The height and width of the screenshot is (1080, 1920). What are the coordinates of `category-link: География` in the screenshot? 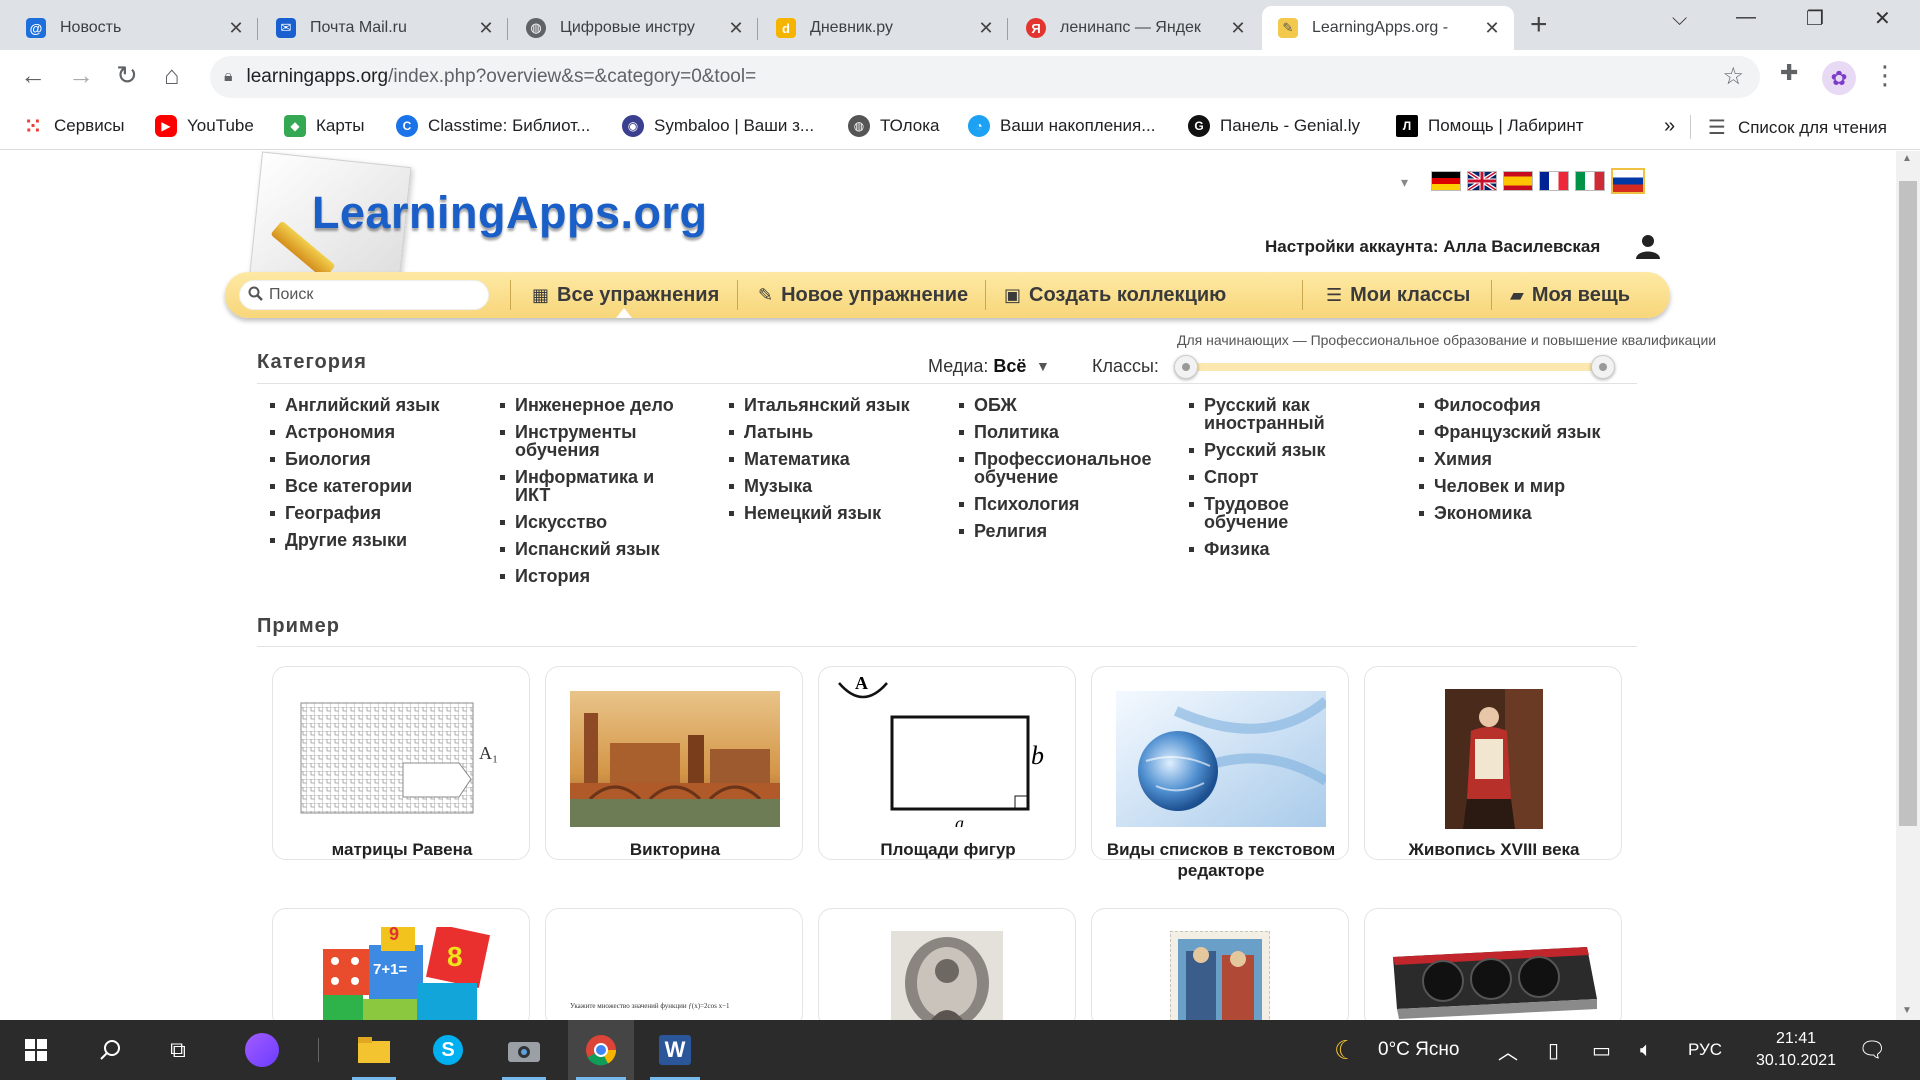 It's located at (367, 513).